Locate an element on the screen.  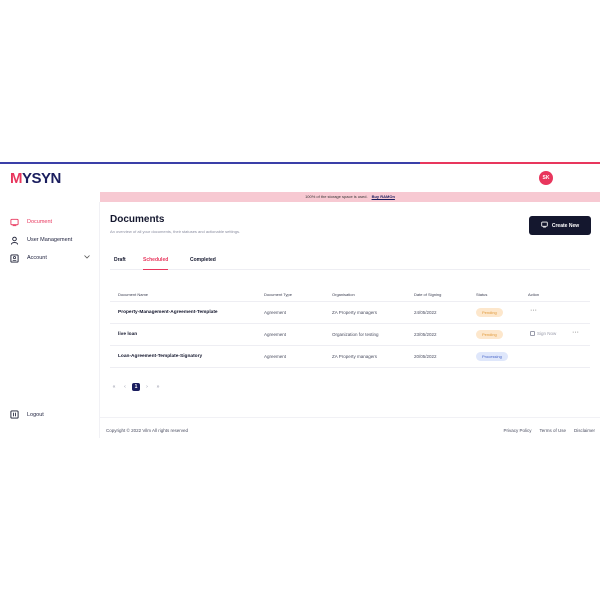
footer-links: Privacy Policy Terms of Use Disclaimer is located at coordinates (545, 430).